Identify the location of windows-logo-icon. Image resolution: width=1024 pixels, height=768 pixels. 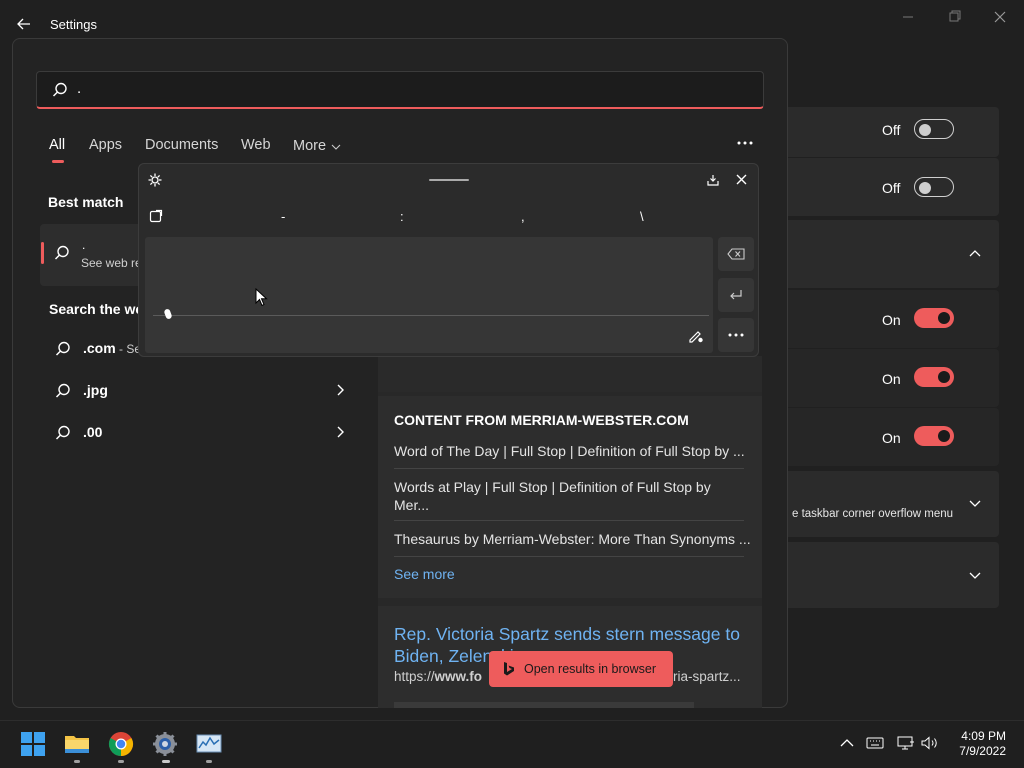
(33, 744).